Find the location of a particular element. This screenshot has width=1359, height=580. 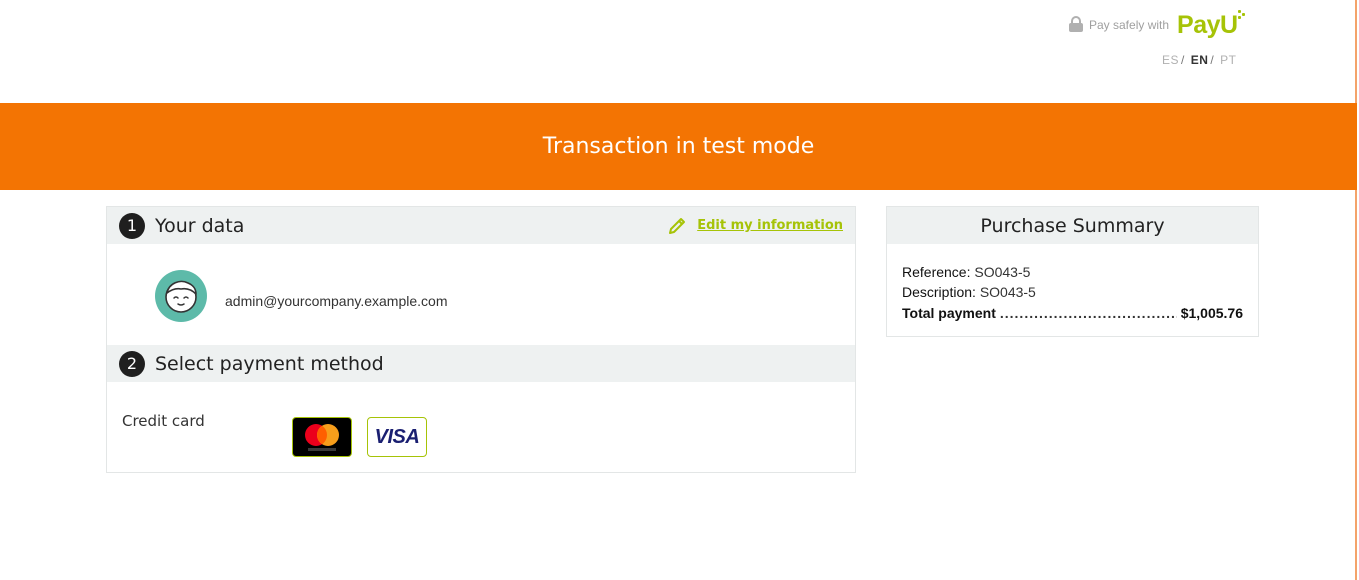

description-row: Description: SO043-5 is located at coordinates (1072, 292).